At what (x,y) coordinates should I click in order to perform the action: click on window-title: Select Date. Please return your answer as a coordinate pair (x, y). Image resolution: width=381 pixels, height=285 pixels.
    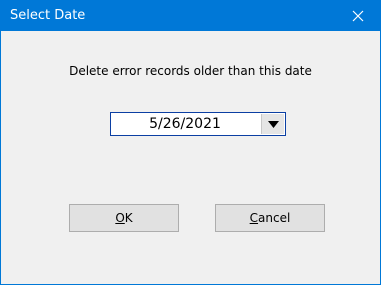
    Looking at the image, I should click on (48, 15).